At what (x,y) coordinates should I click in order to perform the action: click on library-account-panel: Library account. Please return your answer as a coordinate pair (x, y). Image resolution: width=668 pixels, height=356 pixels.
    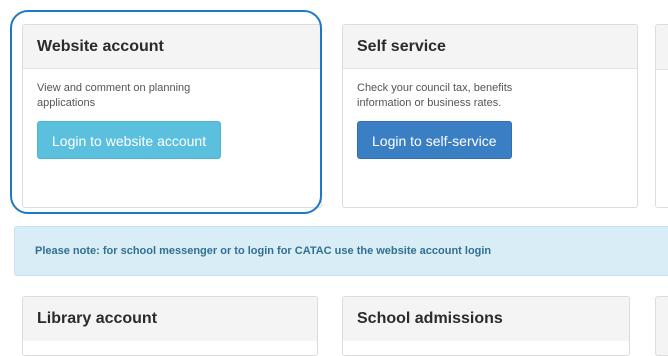
    Looking at the image, I should click on (170, 326).